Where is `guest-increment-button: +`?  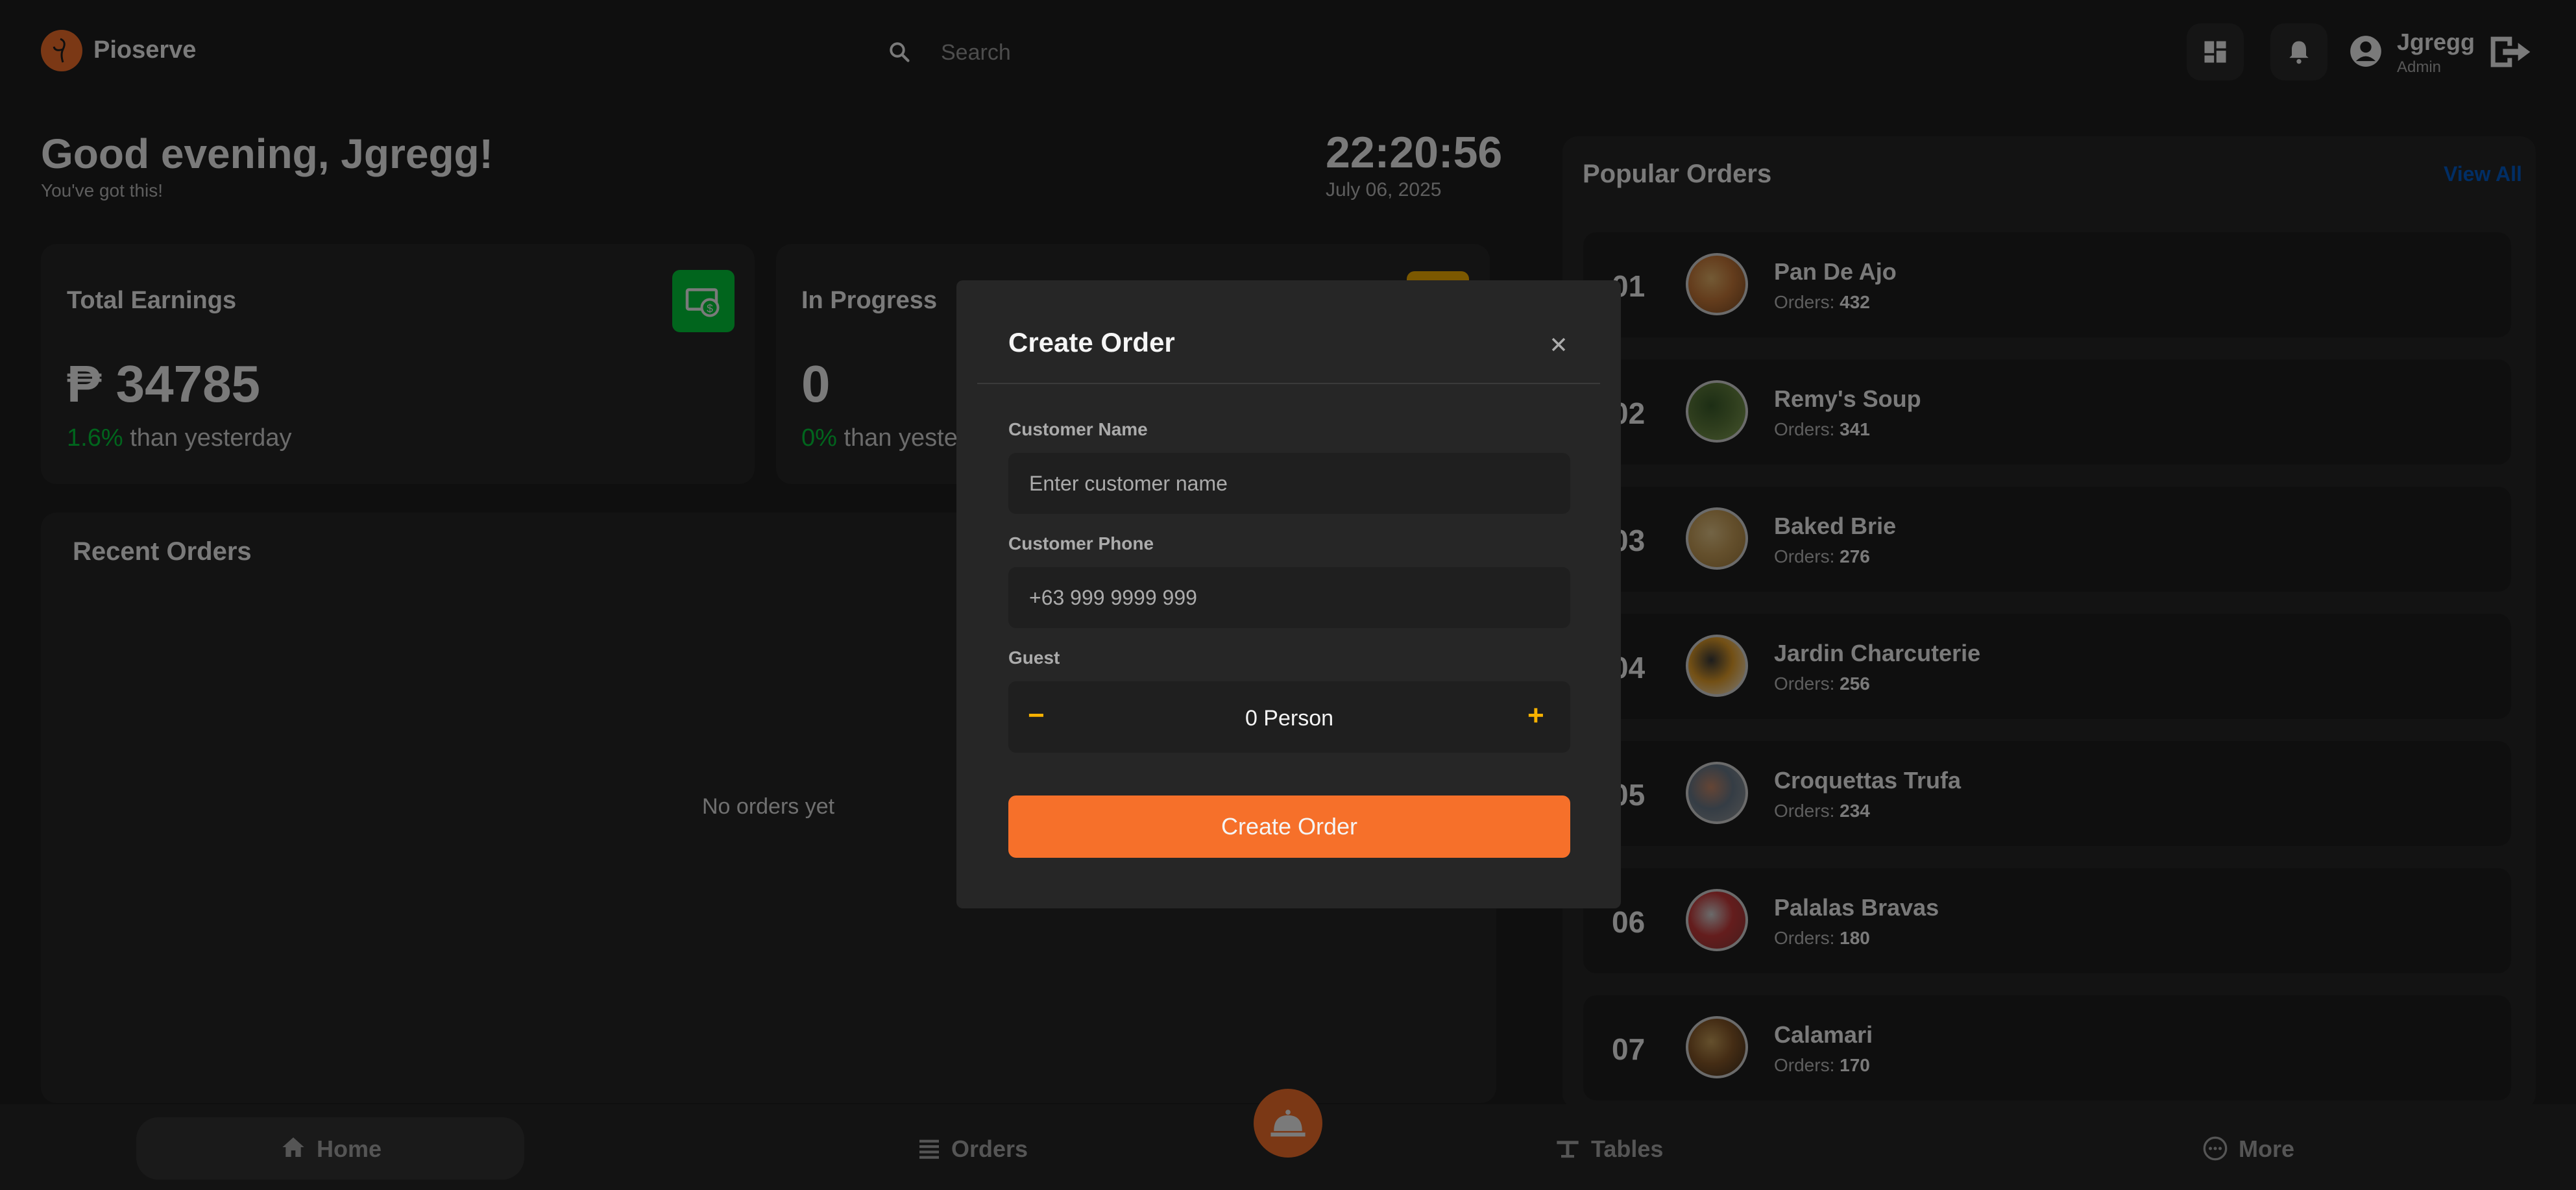 guest-increment-button: + is located at coordinates (1535, 715).